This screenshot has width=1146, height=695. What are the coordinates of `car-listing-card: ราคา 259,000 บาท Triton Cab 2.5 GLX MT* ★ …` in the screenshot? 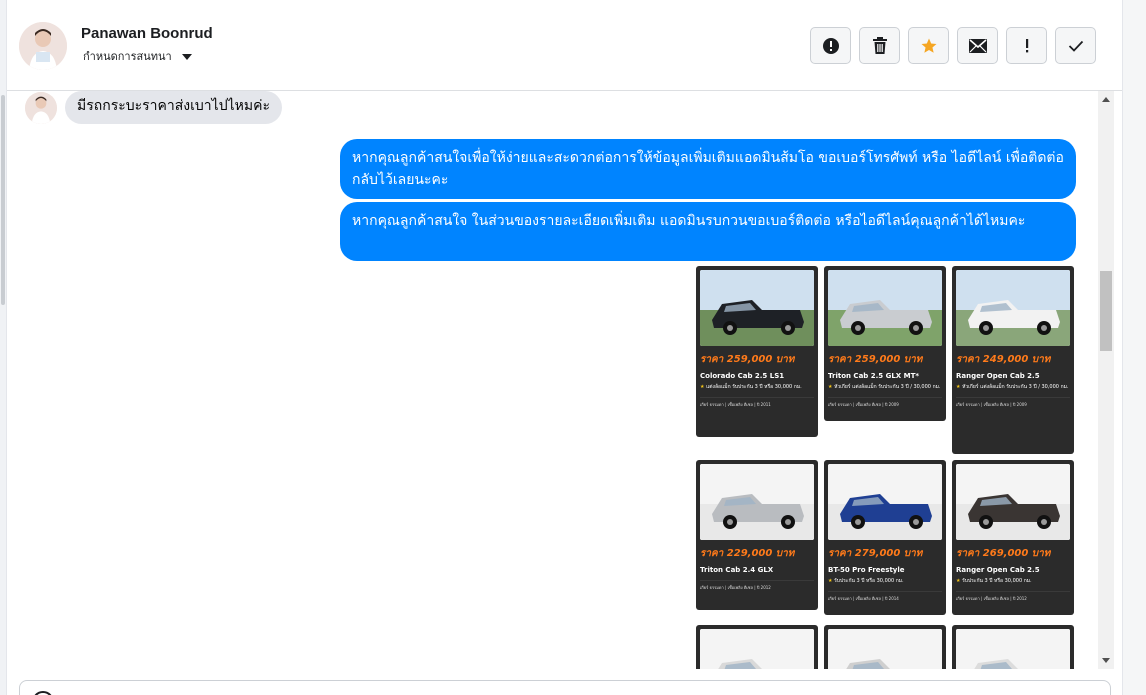 It's located at (885, 343).